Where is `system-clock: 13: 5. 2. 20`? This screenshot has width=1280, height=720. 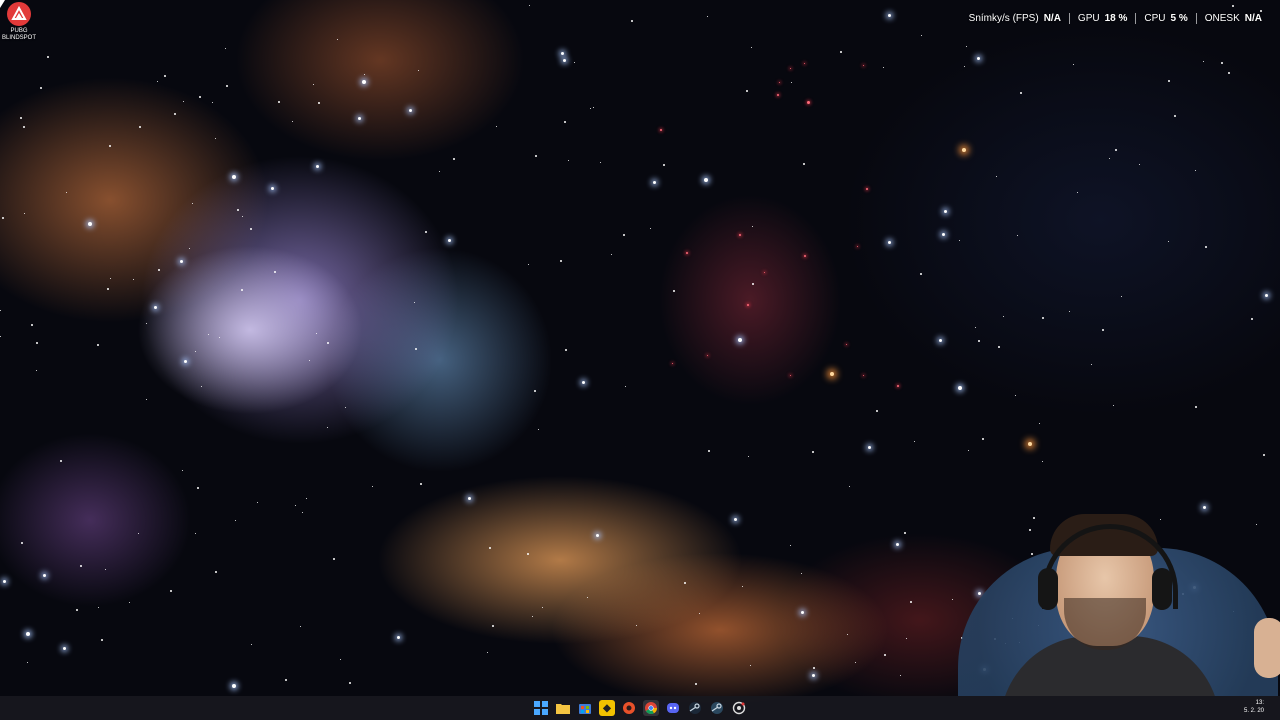
system-clock: 13: 5. 2. 20 is located at coordinates (1254, 707).